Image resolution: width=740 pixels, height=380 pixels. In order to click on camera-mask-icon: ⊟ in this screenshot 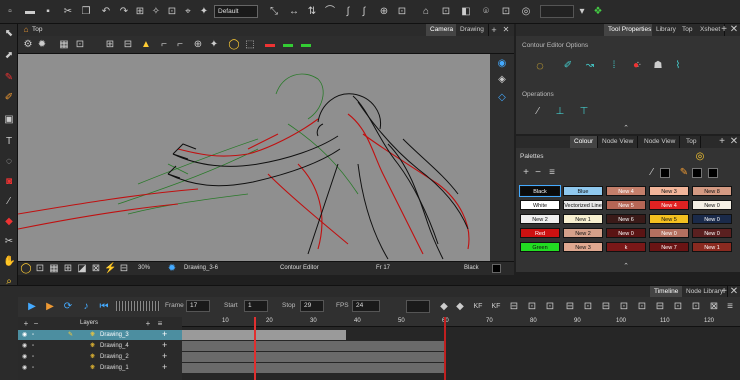, I will do `click(124, 269)`.